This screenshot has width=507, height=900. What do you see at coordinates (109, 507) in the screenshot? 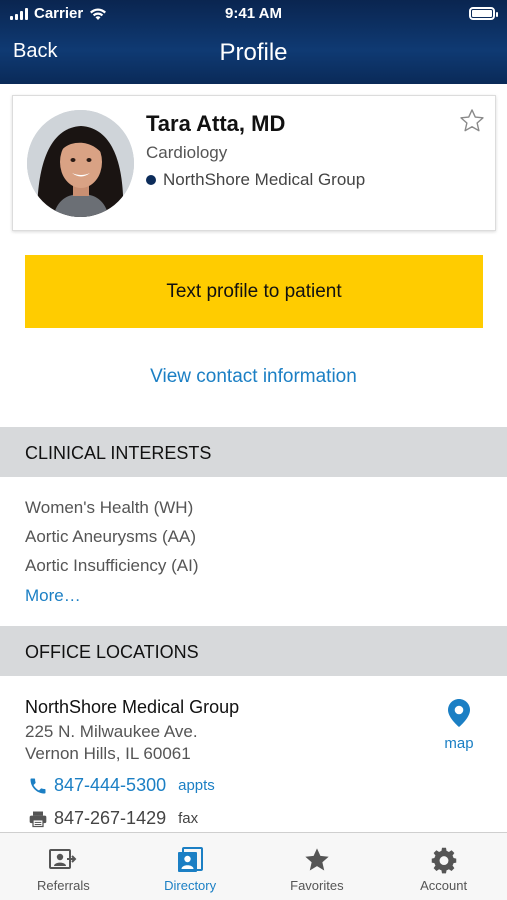
I see `list-item: Women's Health (WH)` at bounding box center [109, 507].